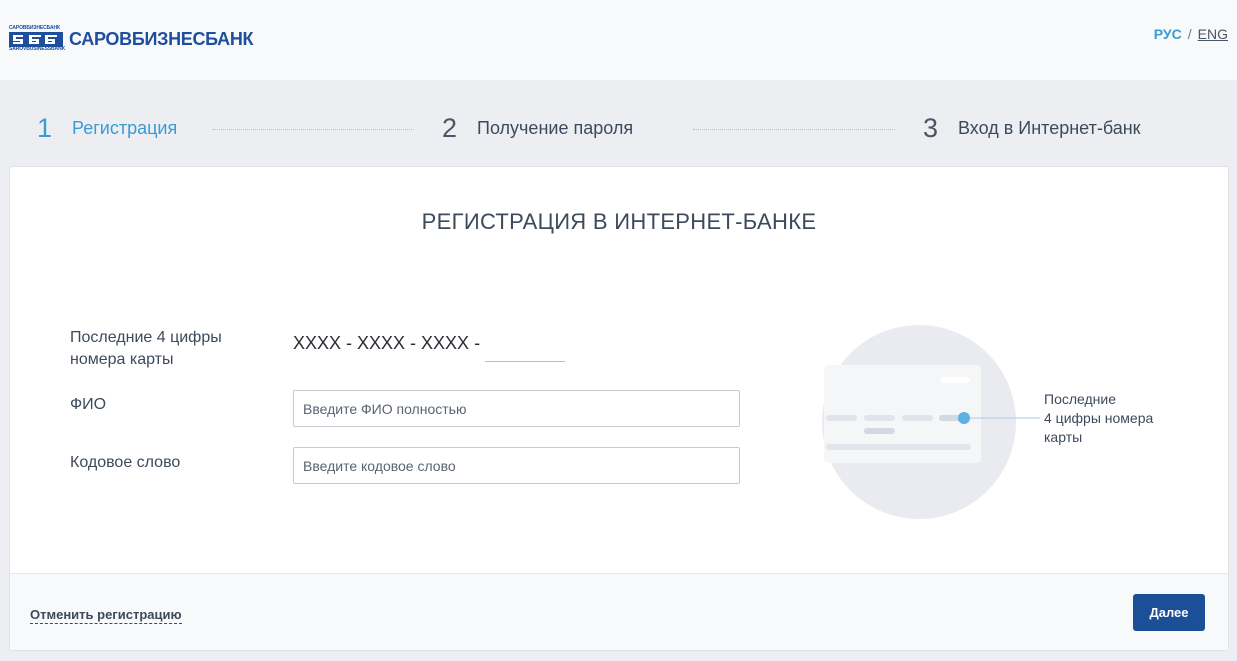  Describe the element at coordinates (1080, 399) in the screenshot. I see `illustration-caption-line1: Последние` at that location.